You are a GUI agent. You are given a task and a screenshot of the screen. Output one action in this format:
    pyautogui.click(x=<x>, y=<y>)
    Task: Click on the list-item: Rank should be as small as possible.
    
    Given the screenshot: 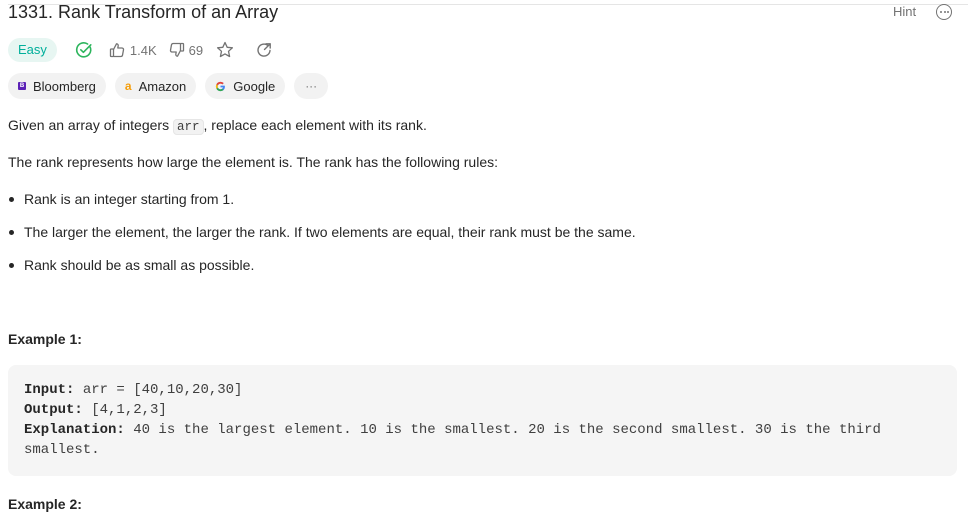 What is the action you would take?
    pyautogui.click(x=322, y=272)
    